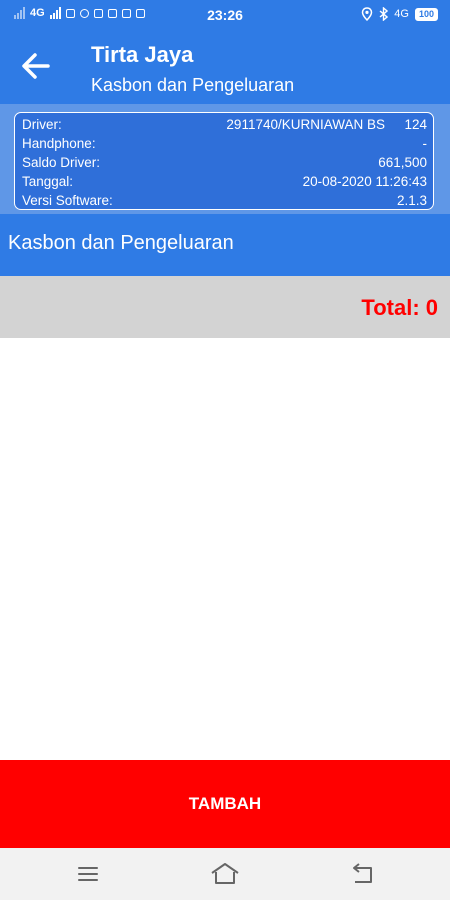 This screenshot has height=900, width=450. I want to click on location-icon, so click(367, 14).